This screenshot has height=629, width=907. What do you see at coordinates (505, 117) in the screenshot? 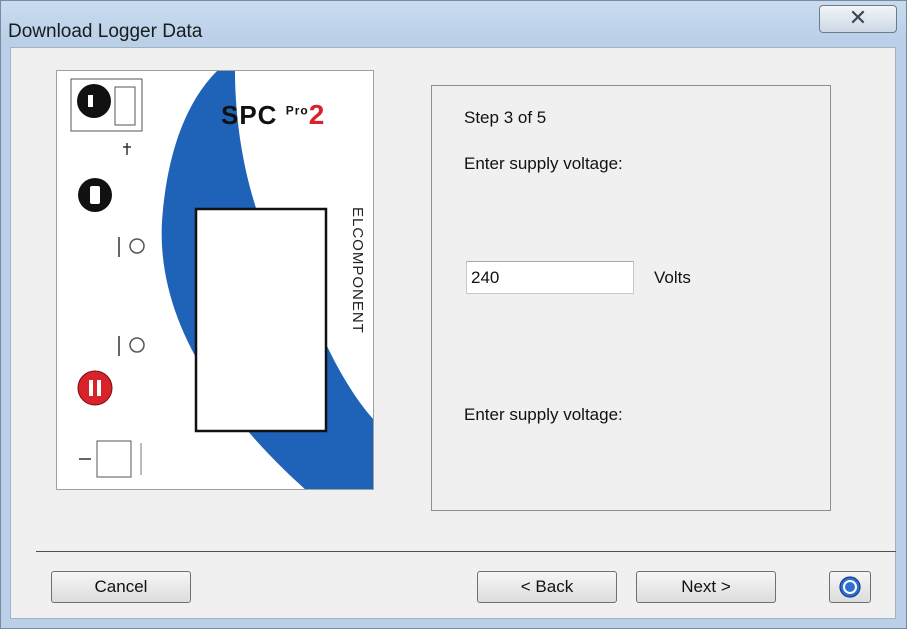
I see `step-indicator: Step 3 of 5` at bounding box center [505, 117].